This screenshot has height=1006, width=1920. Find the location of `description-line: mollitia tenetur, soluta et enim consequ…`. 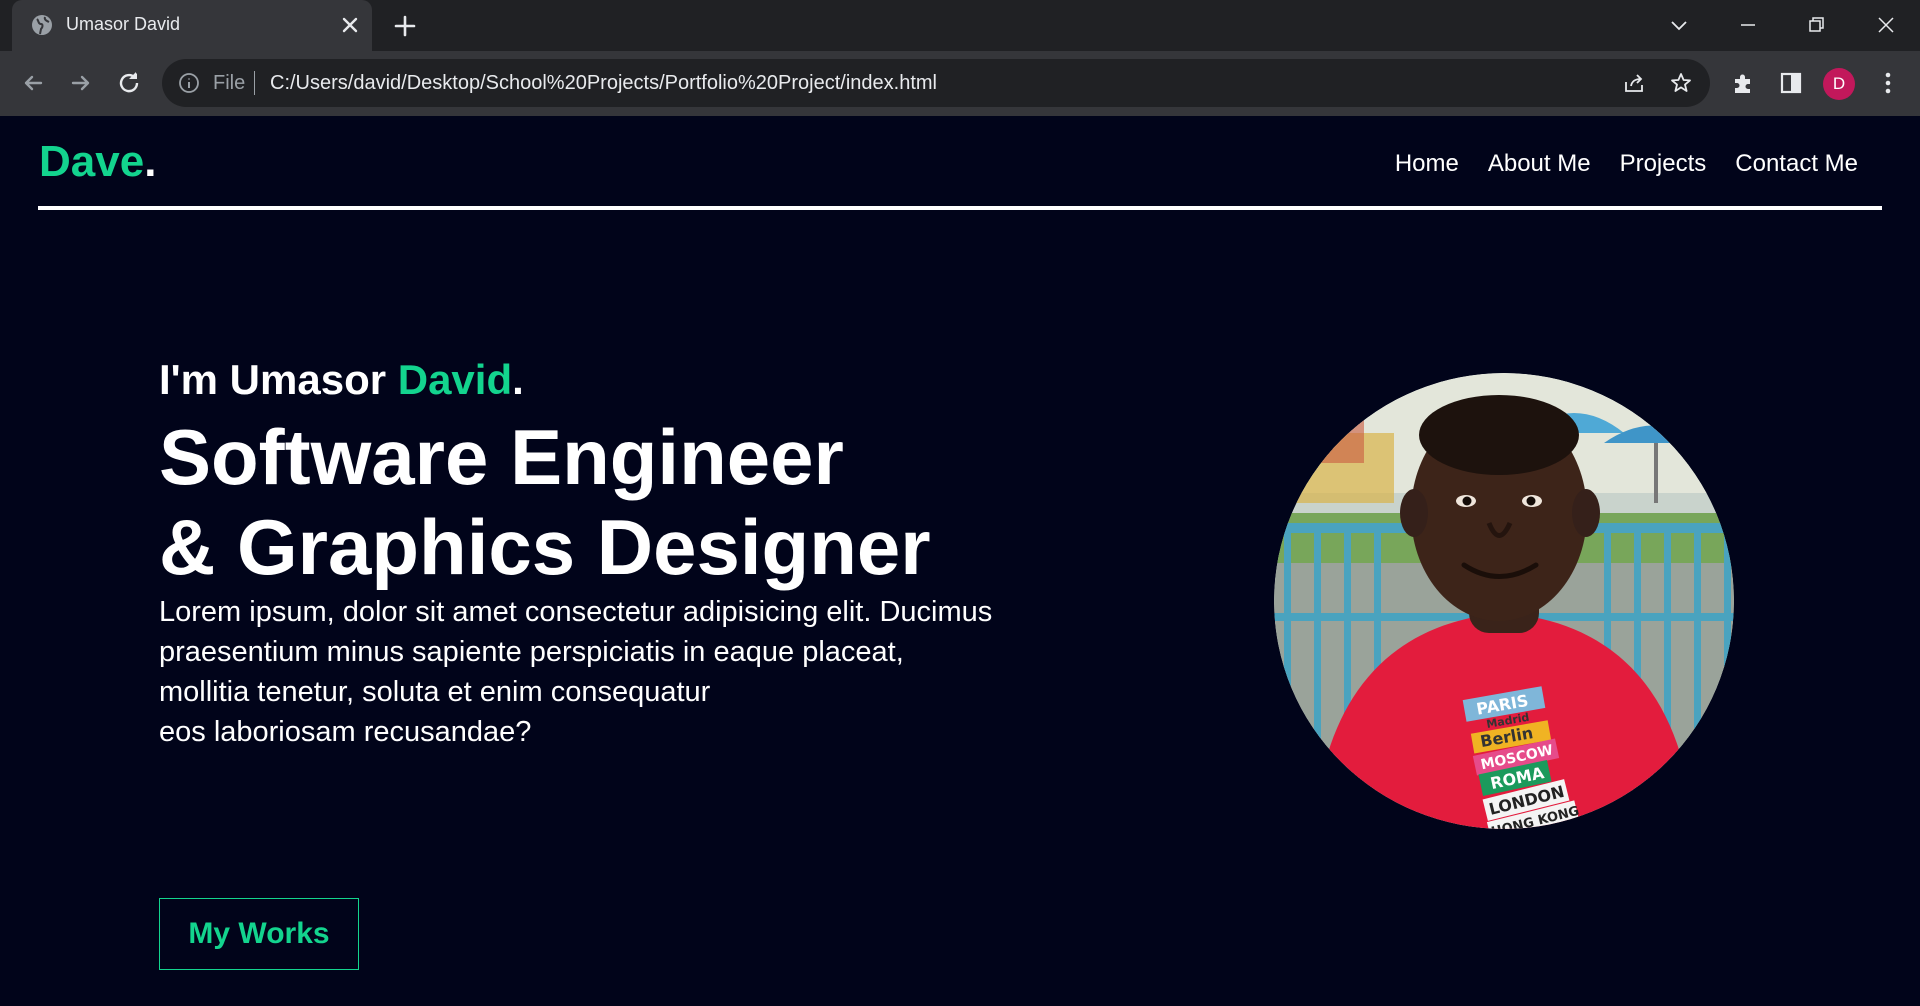

description-line: mollitia tenetur, soluta et enim consequ… is located at coordinates (435, 692).